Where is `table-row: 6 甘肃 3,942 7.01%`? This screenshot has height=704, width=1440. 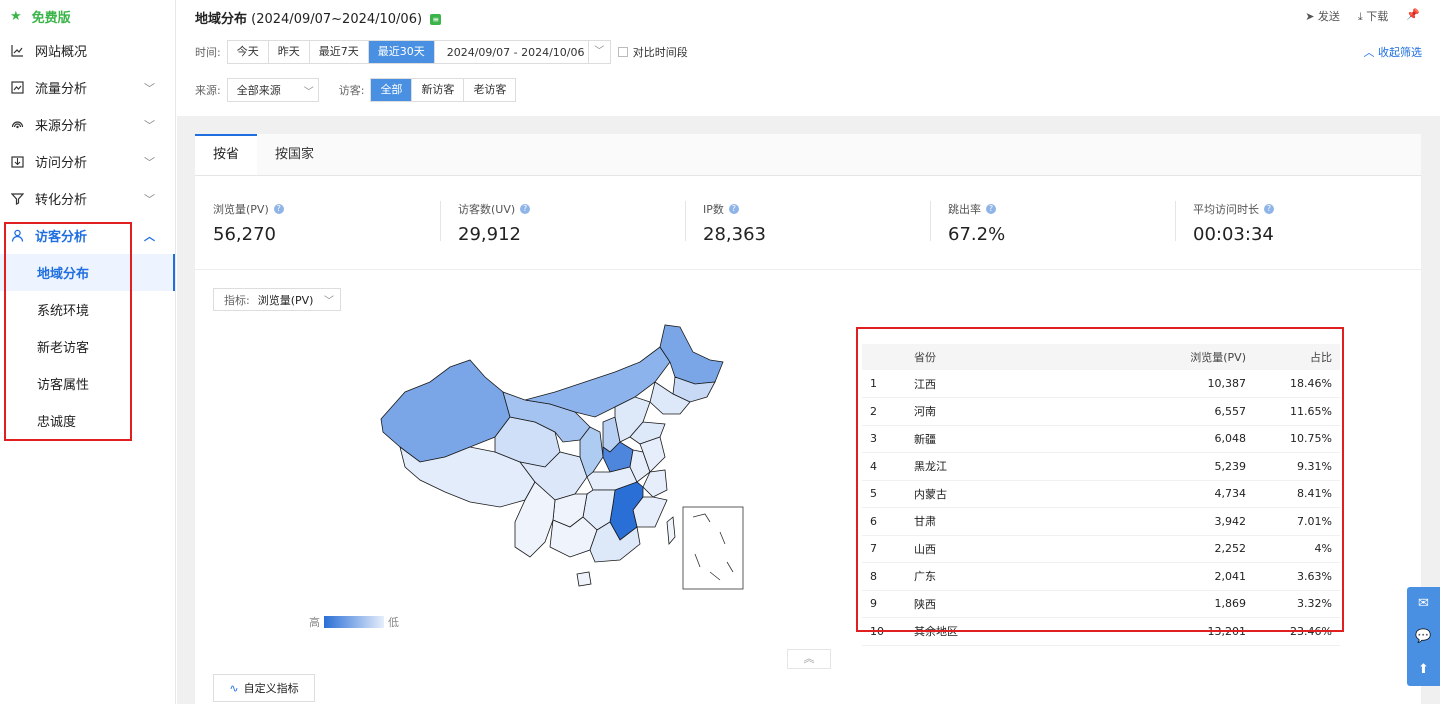
table-row: 6 甘肃 3,942 7.01% is located at coordinates (1101, 521).